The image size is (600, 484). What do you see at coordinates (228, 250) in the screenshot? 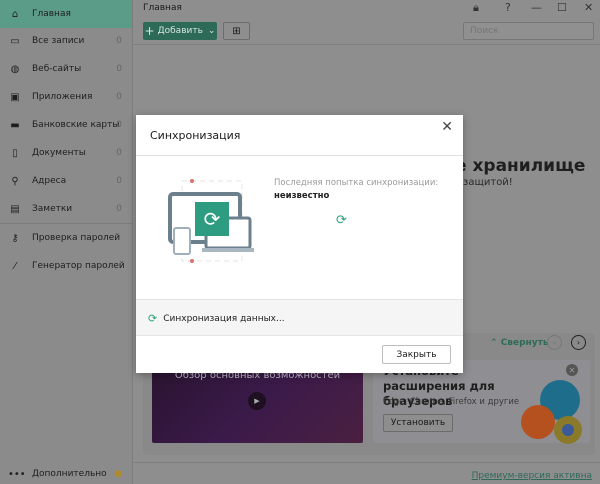
I see `laptop-base` at bounding box center [228, 250].